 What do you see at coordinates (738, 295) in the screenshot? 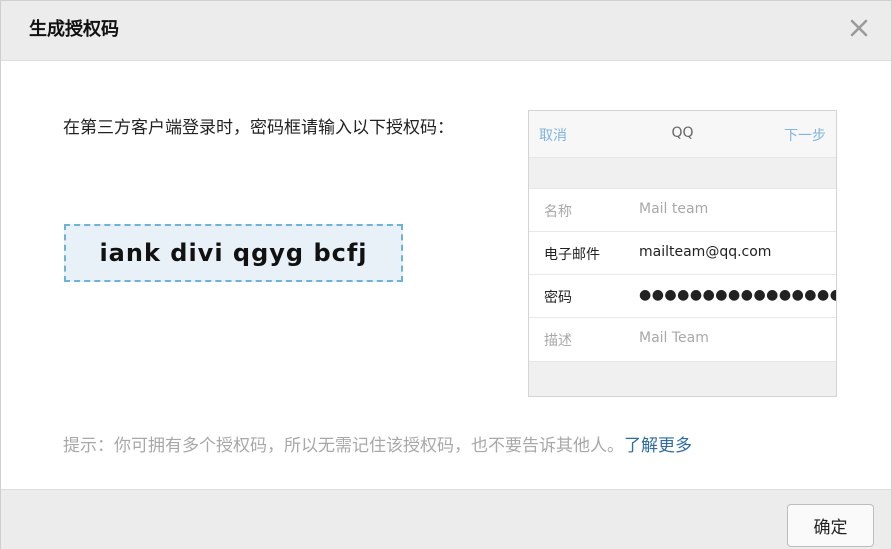
I see `row-value: ●●●●●●●●●●●●●●●●` at bounding box center [738, 295].